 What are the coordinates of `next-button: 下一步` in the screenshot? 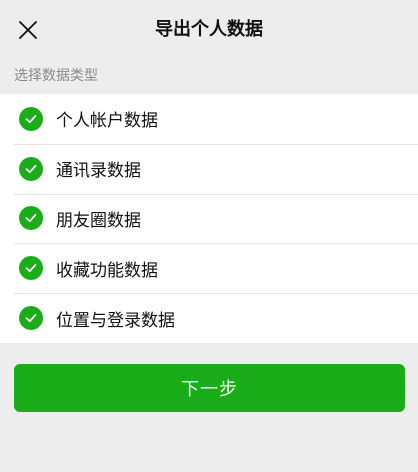 It's located at (209, 388).